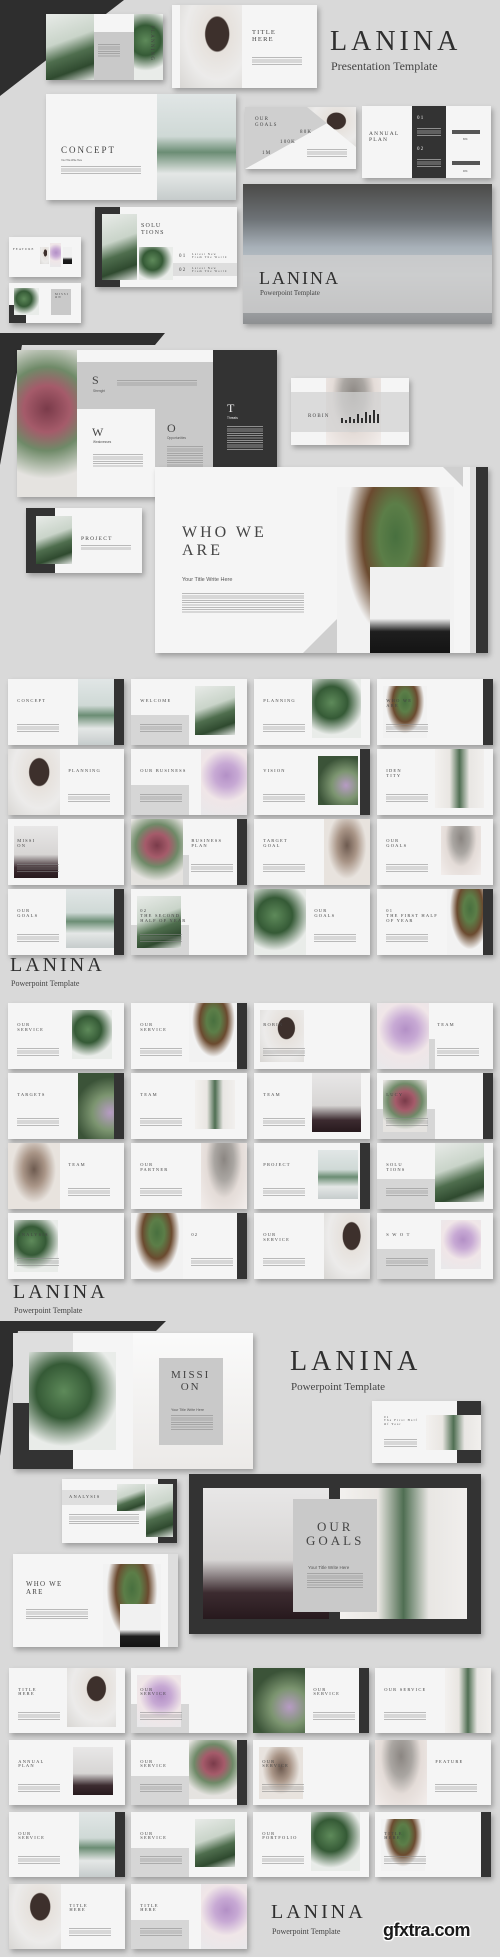  What do you see at coordinates (410, 610) in the screenshot?
I see `slide-photo-body` at bounding box center [410, 610].